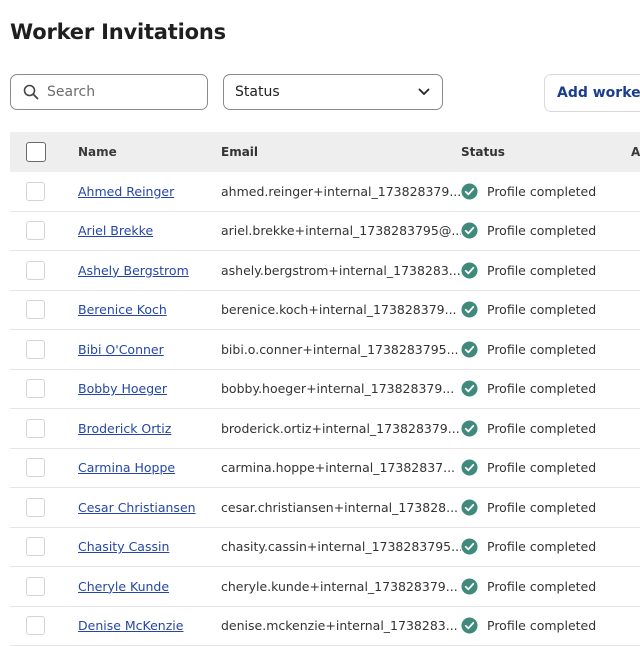  I want to click on worker-name-link: Bibi O'Conner, so click(121, 349).